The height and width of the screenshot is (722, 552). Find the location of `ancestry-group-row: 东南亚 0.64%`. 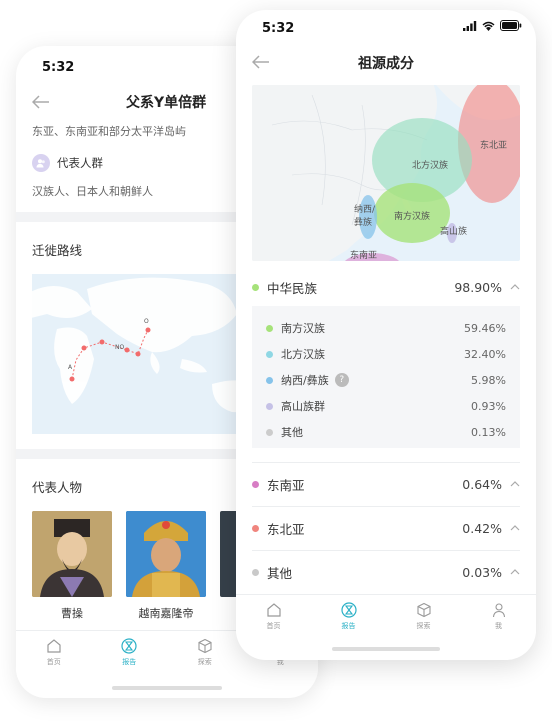

ancestry-group-row: 东南亚 0.64% is located at coordinates (386, 484).